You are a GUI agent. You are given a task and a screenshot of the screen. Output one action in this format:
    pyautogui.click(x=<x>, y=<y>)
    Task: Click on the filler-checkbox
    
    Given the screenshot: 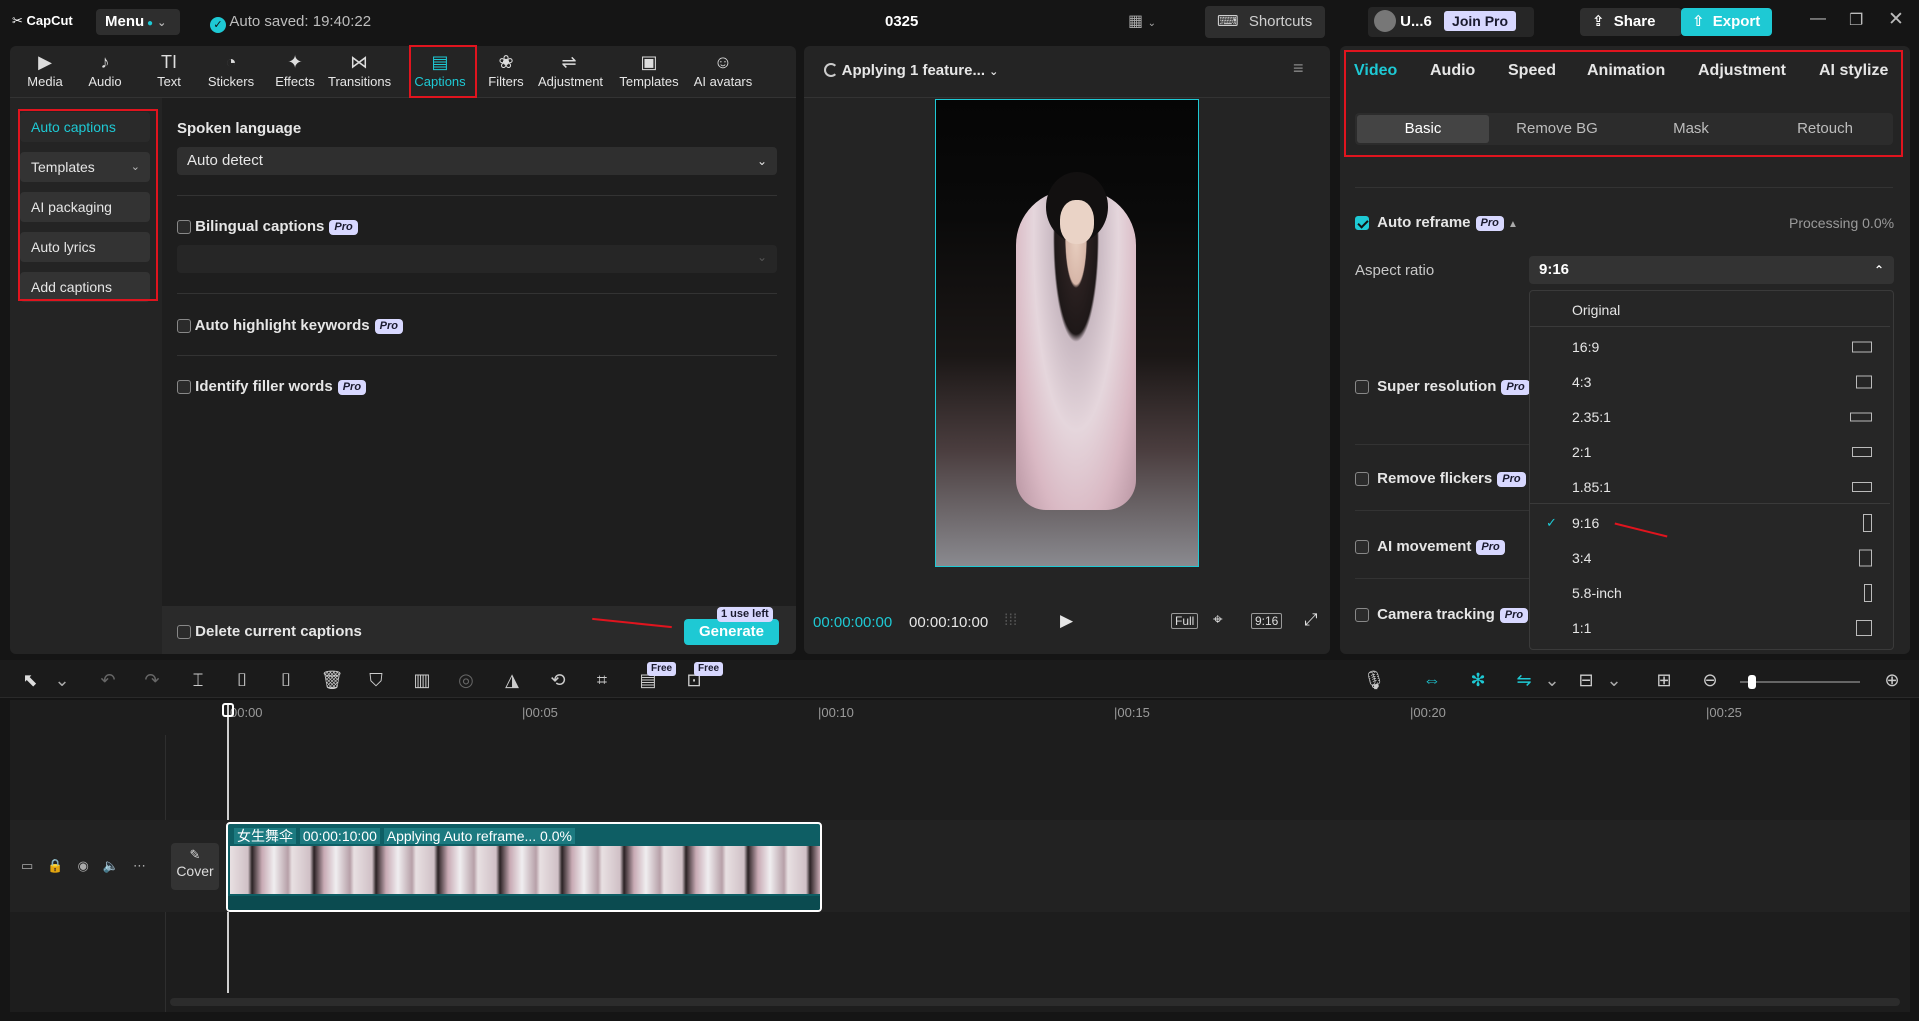 What is the action you would take?
    pyautogui.click(x=184, y=387)
    